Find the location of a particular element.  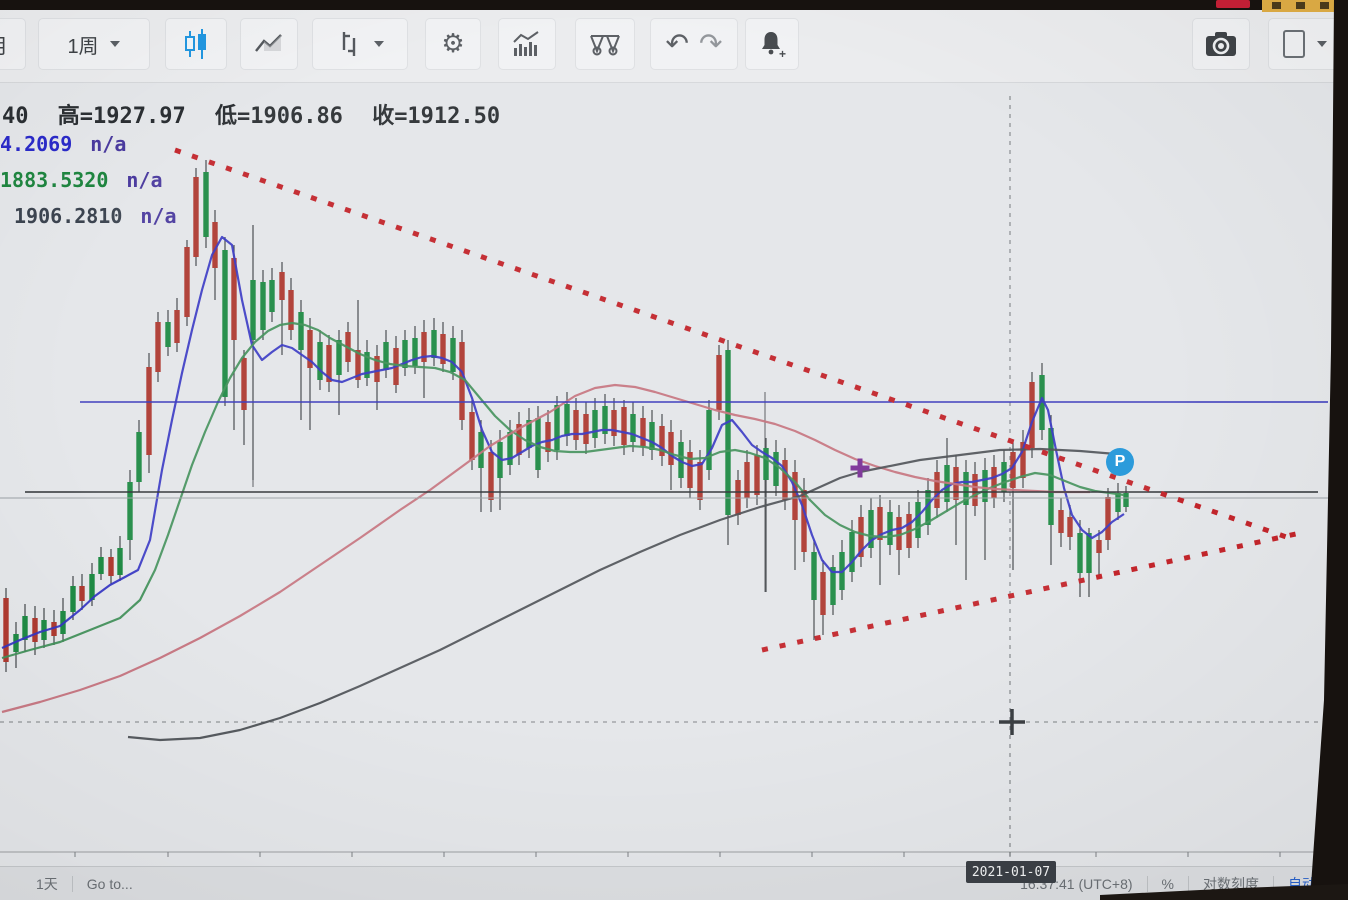

add-alert-button: + is located at coordinates (772, 44).